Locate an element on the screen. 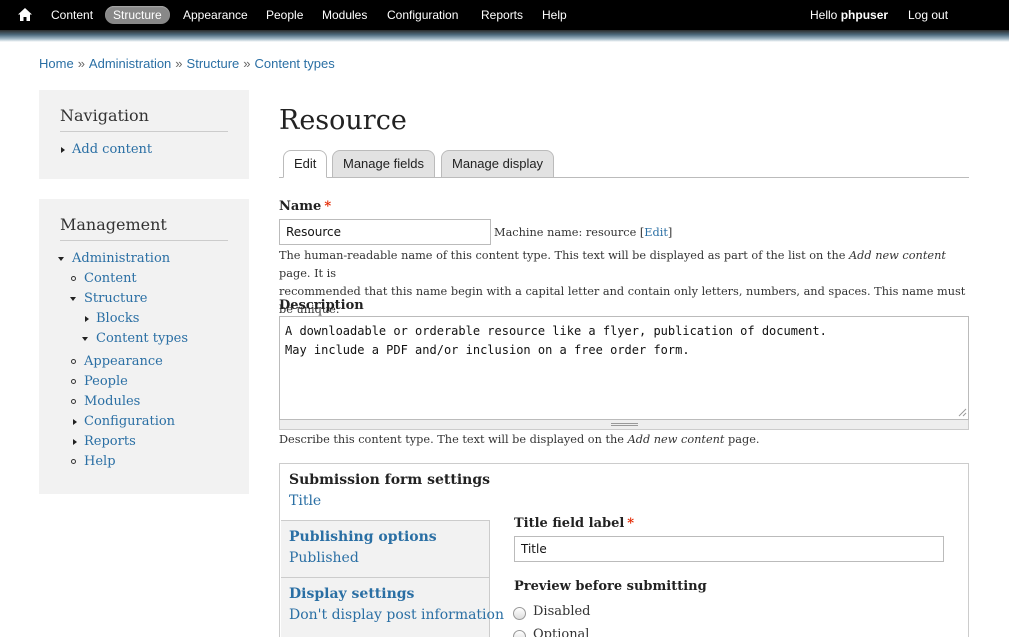  preview-disabled-radio is located at coordinates (519, 613).